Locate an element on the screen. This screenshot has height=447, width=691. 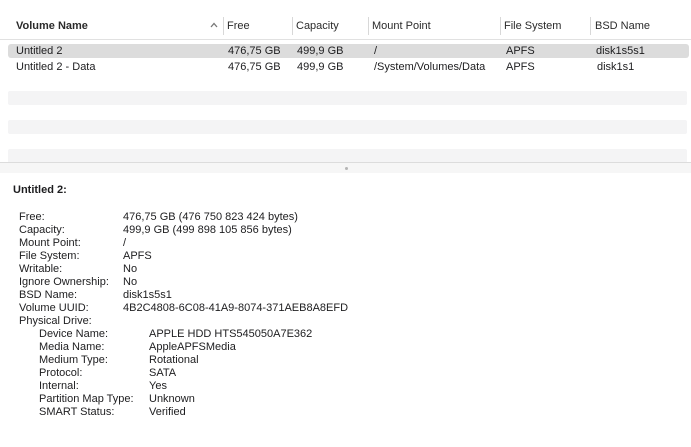
volume-name-cell: Untitled 2 - Data is located at coordinates (56, 67).